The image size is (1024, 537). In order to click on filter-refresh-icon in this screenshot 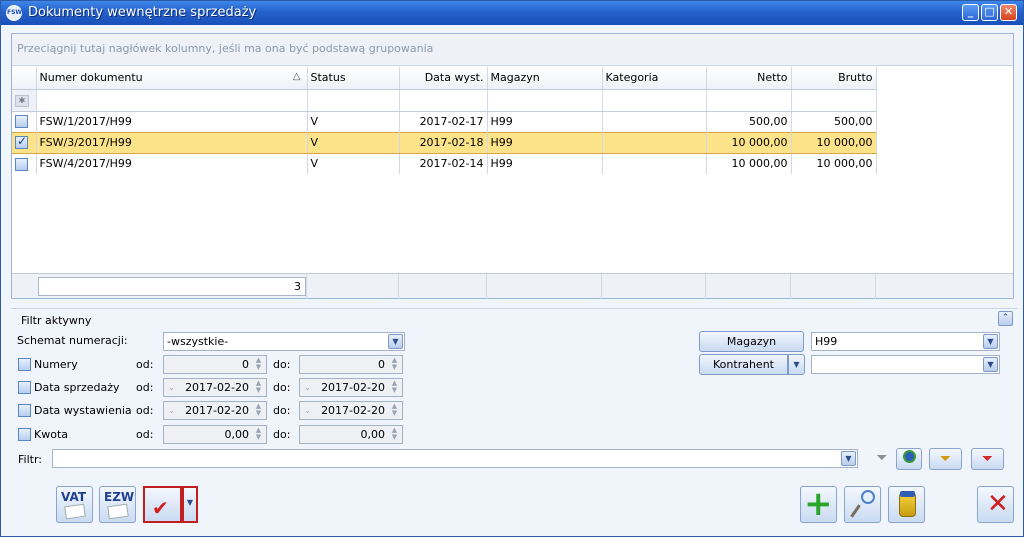, I will do `click(909, 456)`.